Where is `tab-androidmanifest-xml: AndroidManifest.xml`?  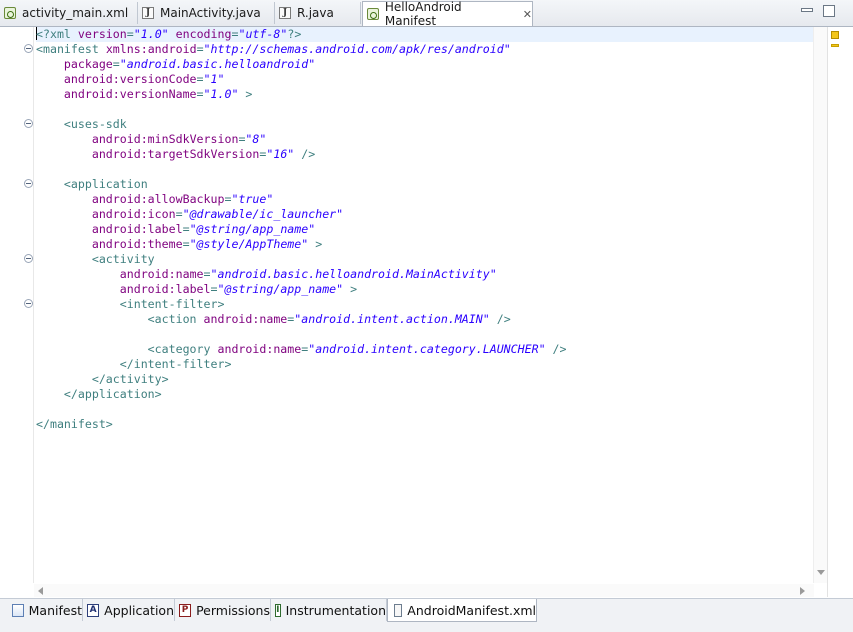
tab-androidmanifest-xml: AndroidManifest.xml is located at coordinates (462, 610).